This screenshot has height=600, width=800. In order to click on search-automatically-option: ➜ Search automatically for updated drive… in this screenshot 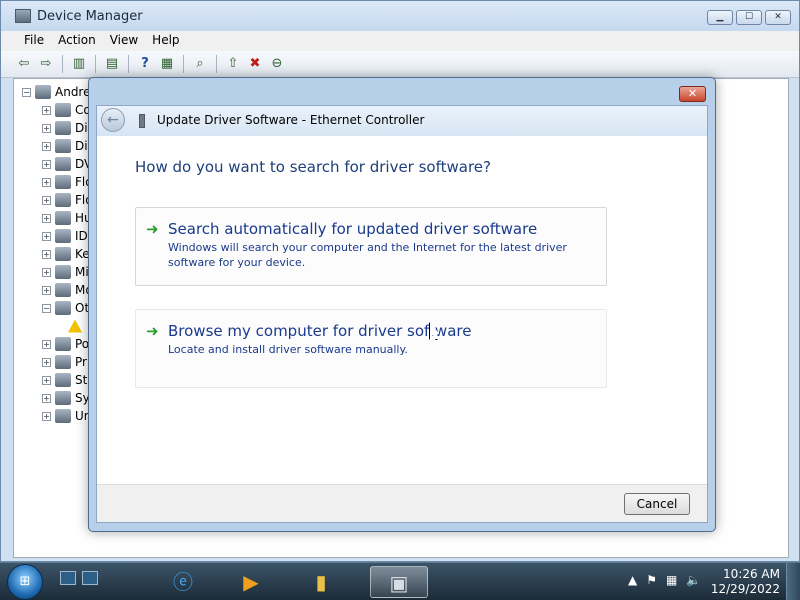, I will do `click(371, 246)`.